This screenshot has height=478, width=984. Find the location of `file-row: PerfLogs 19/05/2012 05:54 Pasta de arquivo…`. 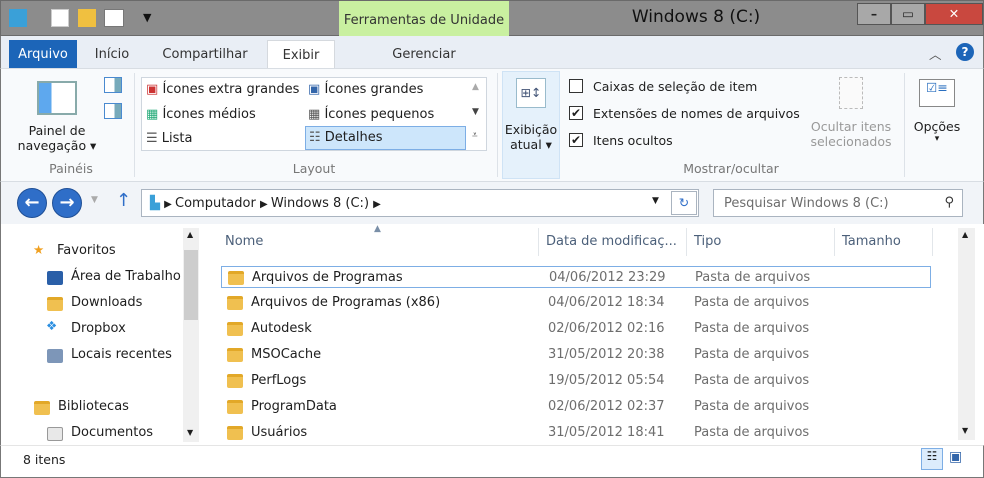

file-row: PerfLogs 19/05/2012 05:54 Pasta de arquivo… is located at coordinates (576, 381).